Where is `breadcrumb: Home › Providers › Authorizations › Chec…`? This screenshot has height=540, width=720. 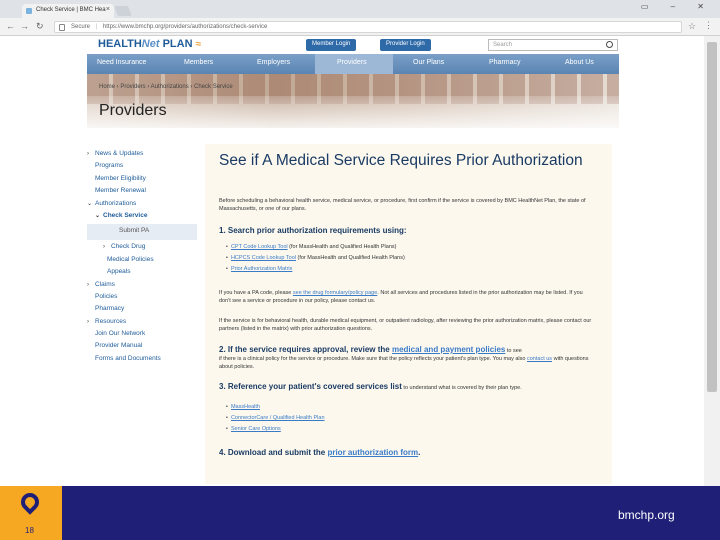
breadcrumb: Home › Providers › Authorizations › Chec… is located at coordinates (166, 87).